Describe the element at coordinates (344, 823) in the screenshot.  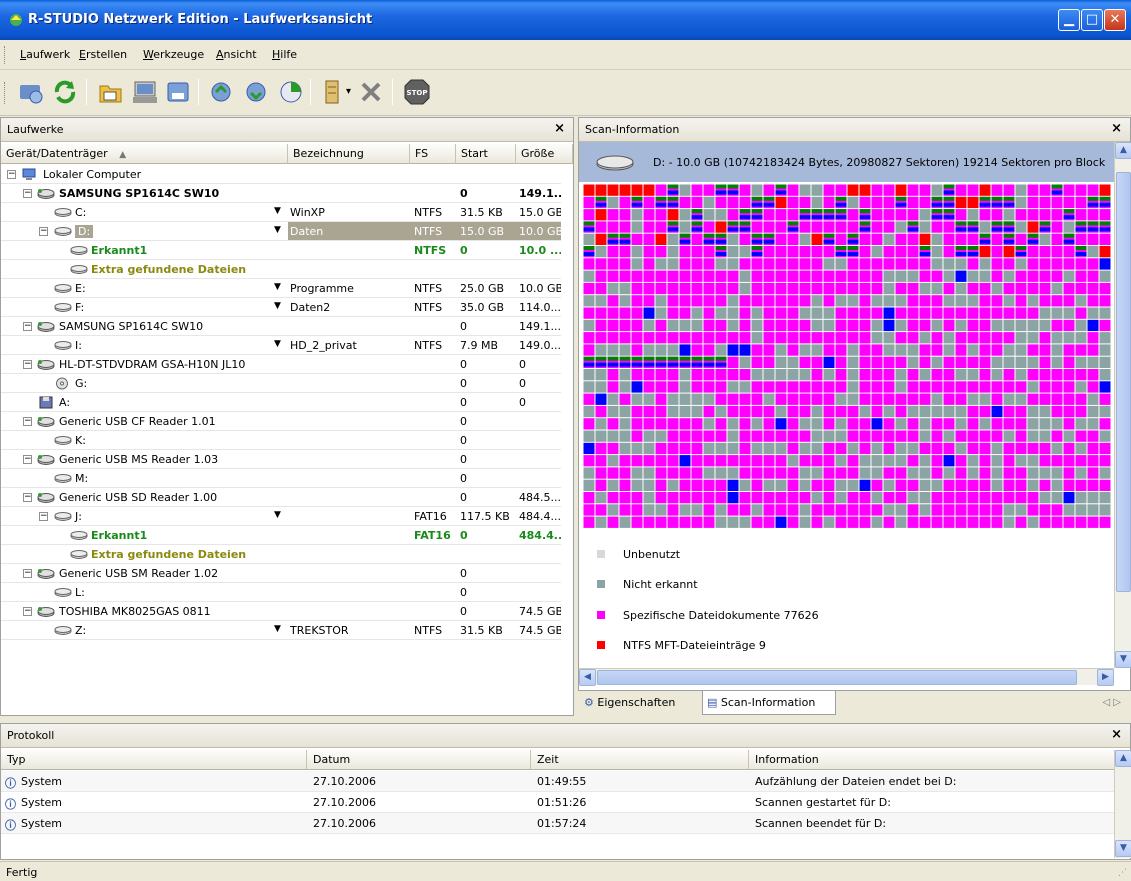
I see `log-date: 27.10.2006` at that location.